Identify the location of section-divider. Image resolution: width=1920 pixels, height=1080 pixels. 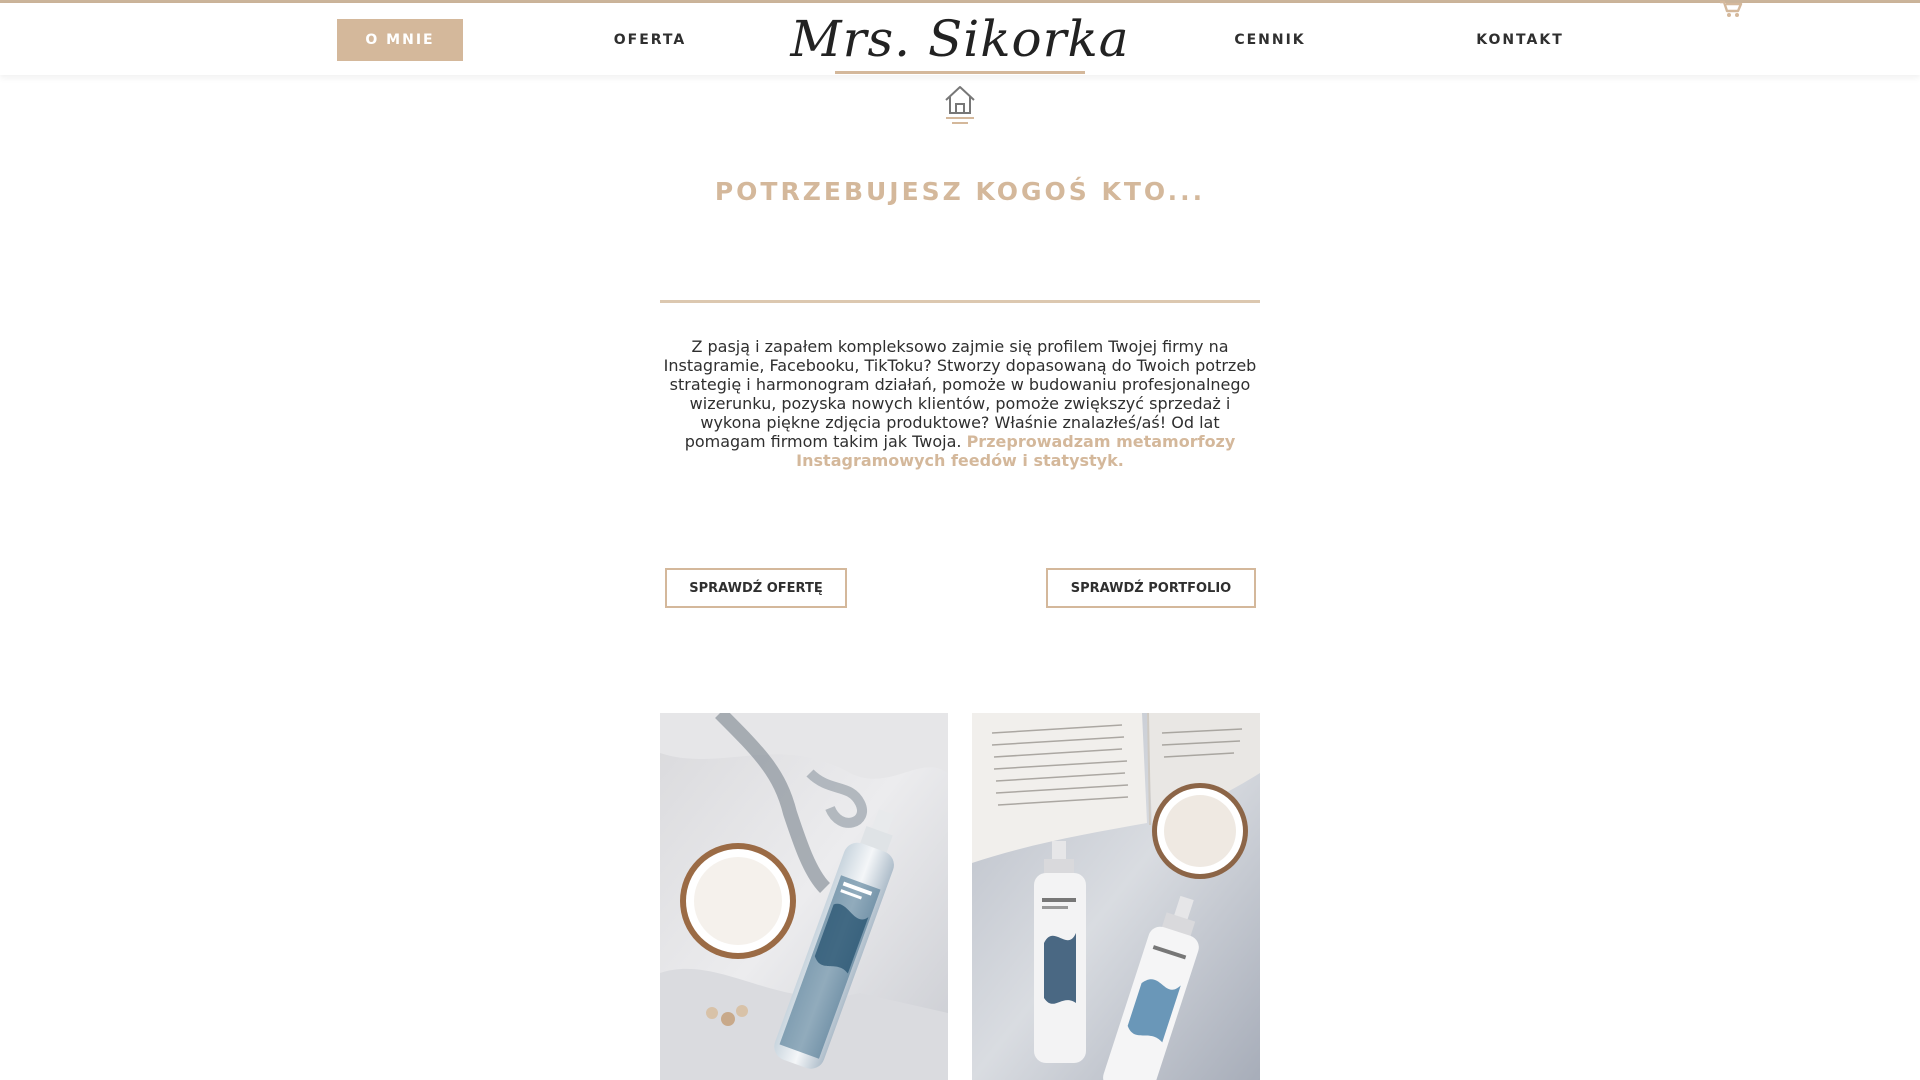
(960, 301).